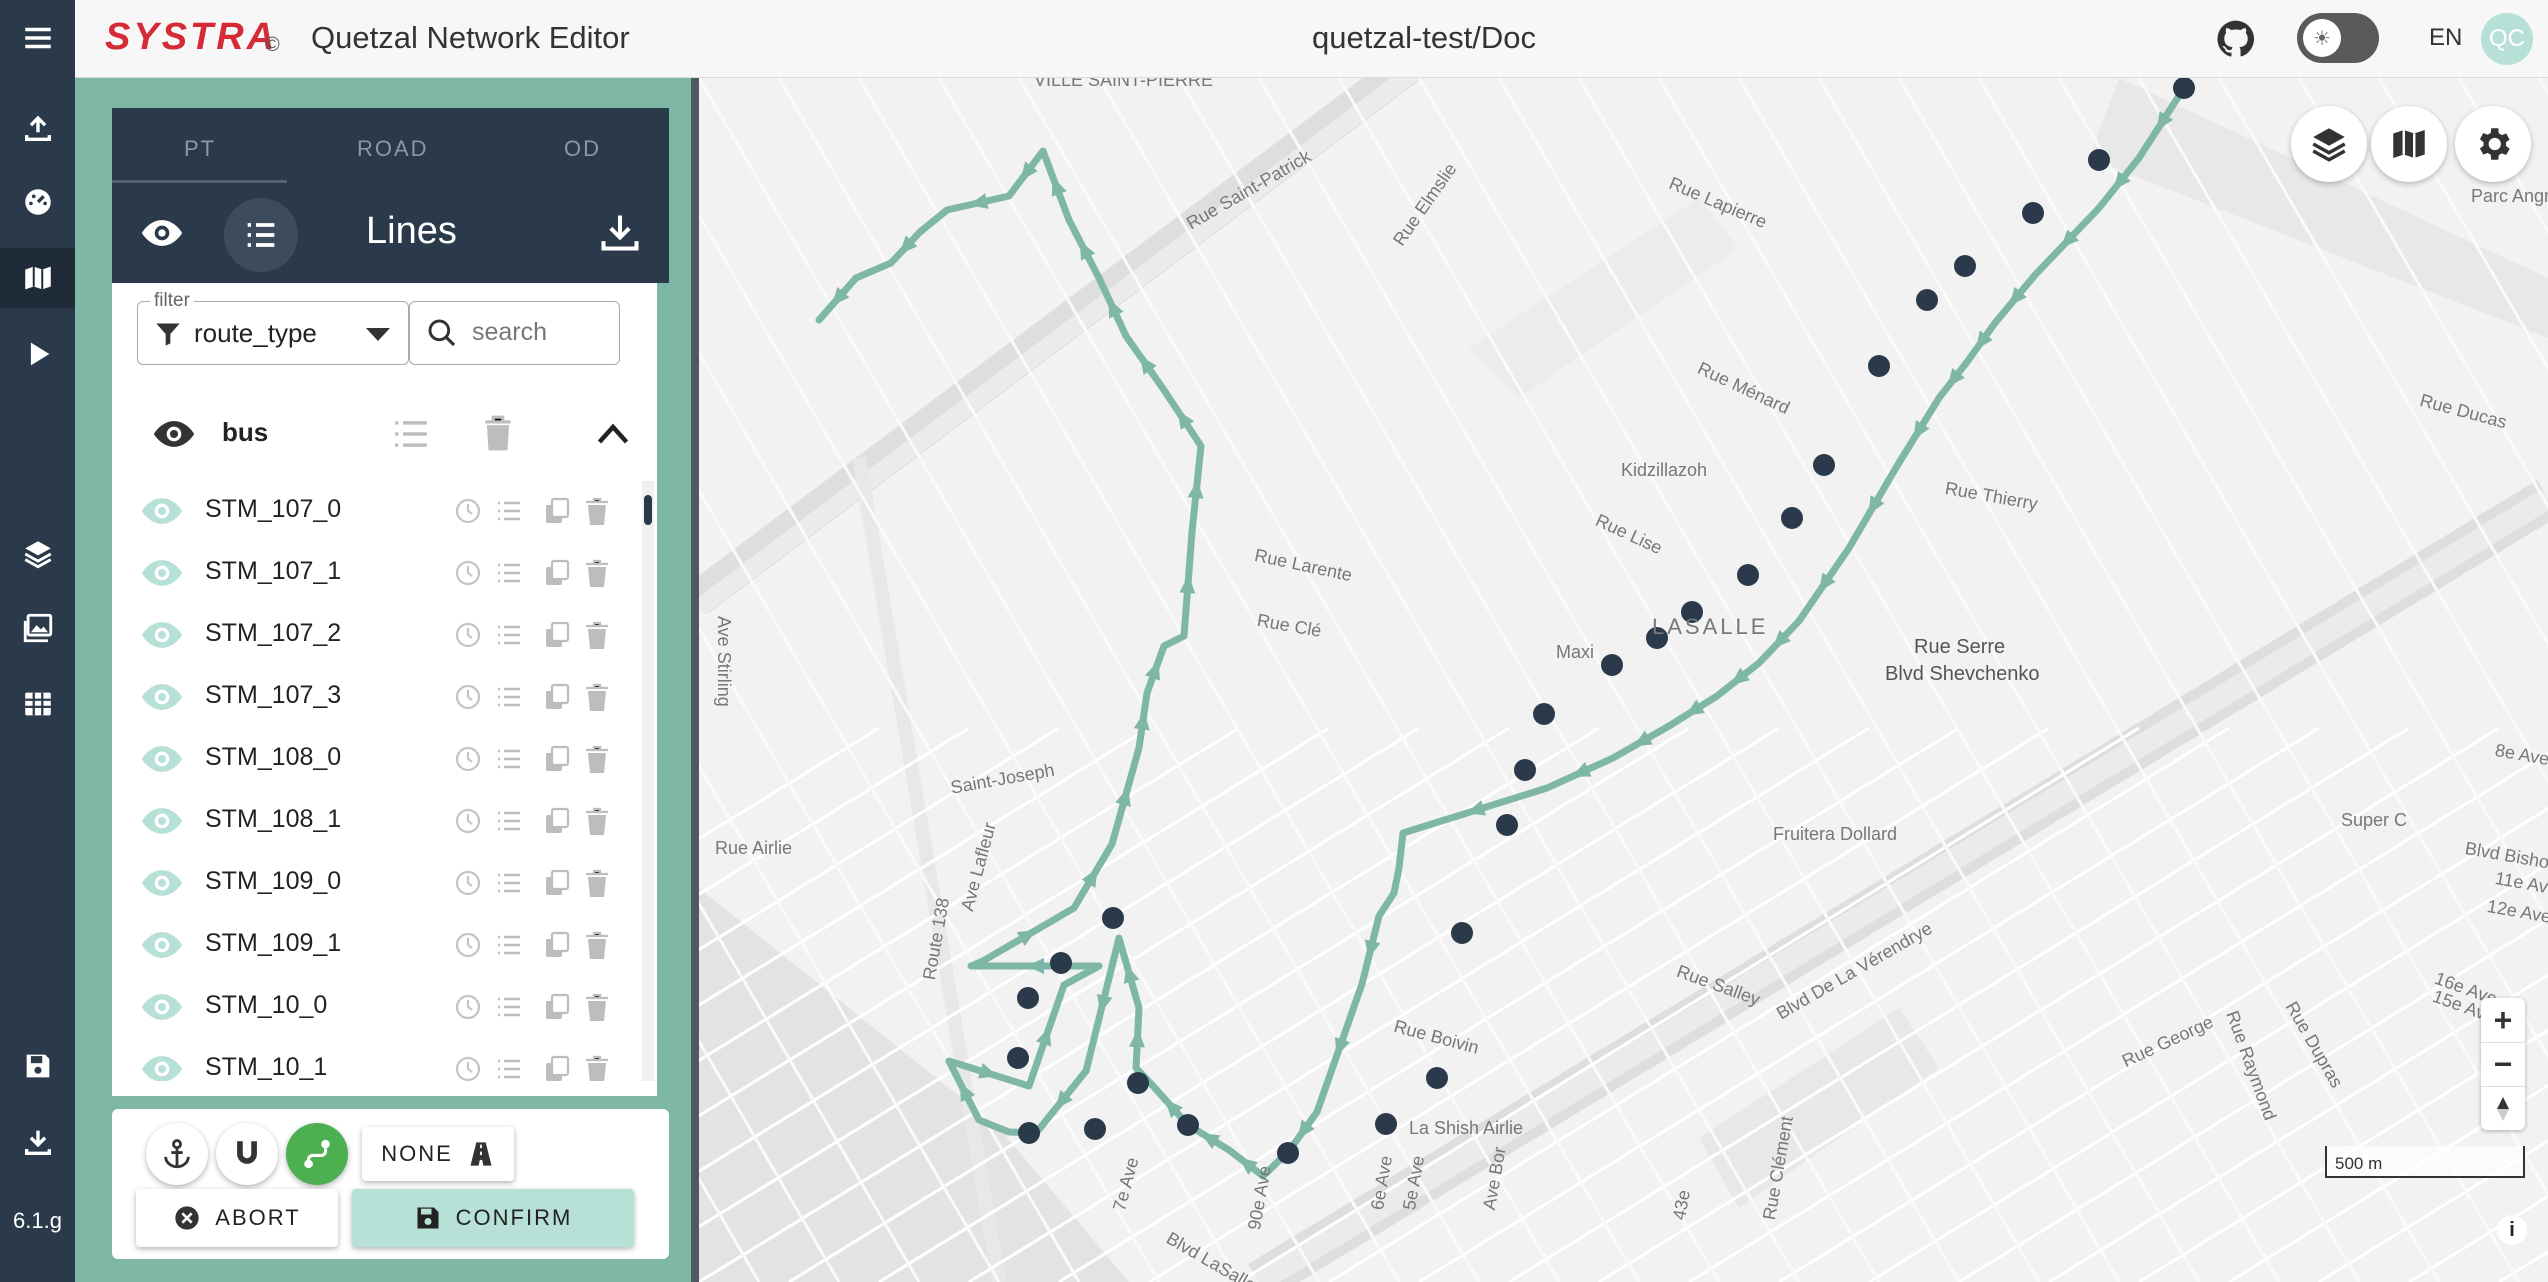  I want to click on trash-icon, so click(498, 433).